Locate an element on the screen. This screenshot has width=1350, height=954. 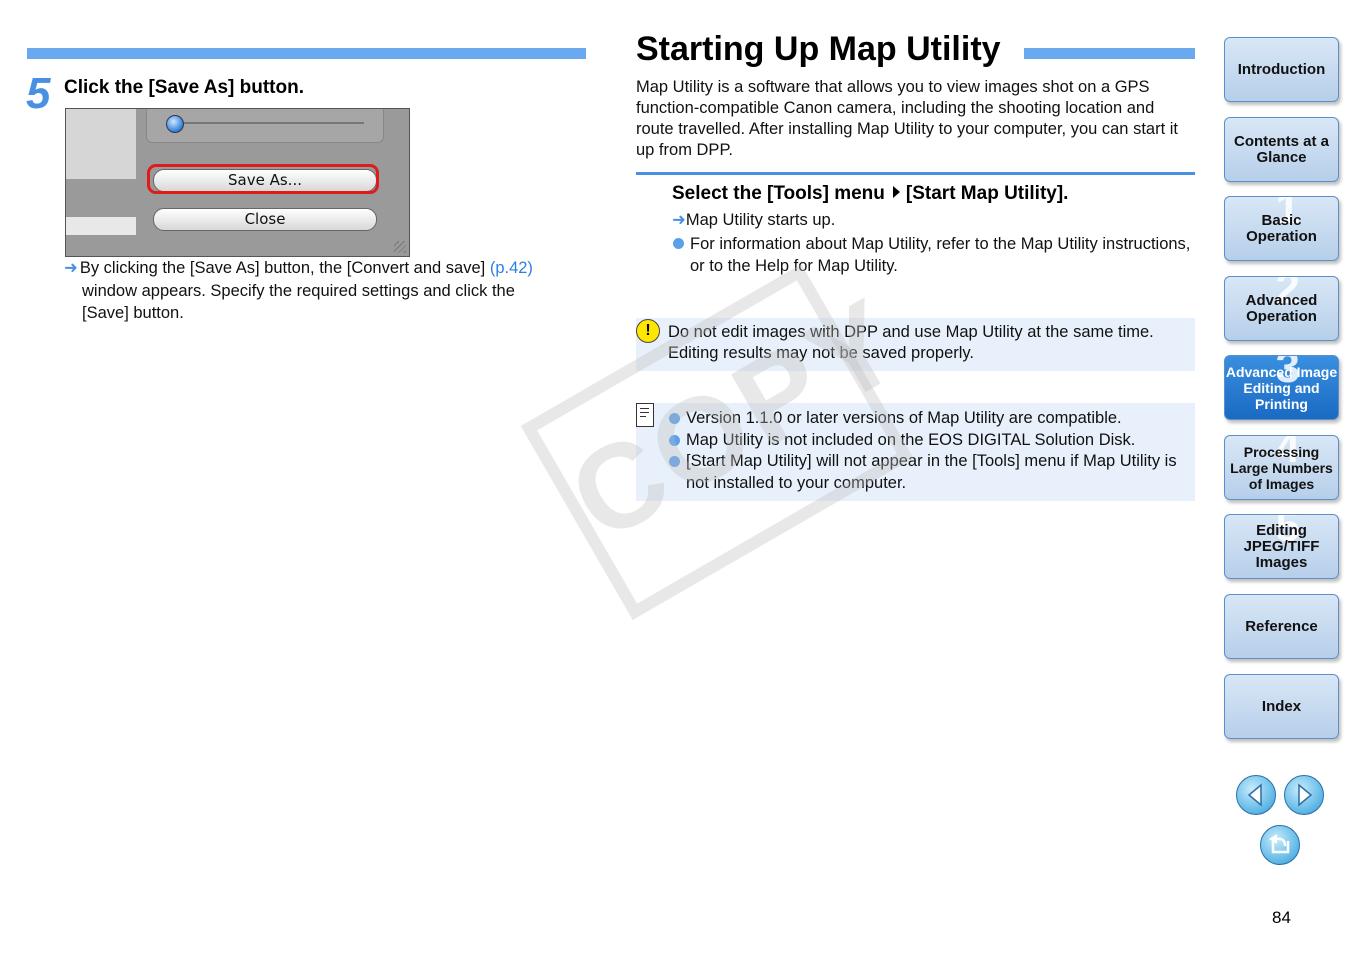
instruction-result-text: Map Utility starts up. is located at coordinates (760, 220).